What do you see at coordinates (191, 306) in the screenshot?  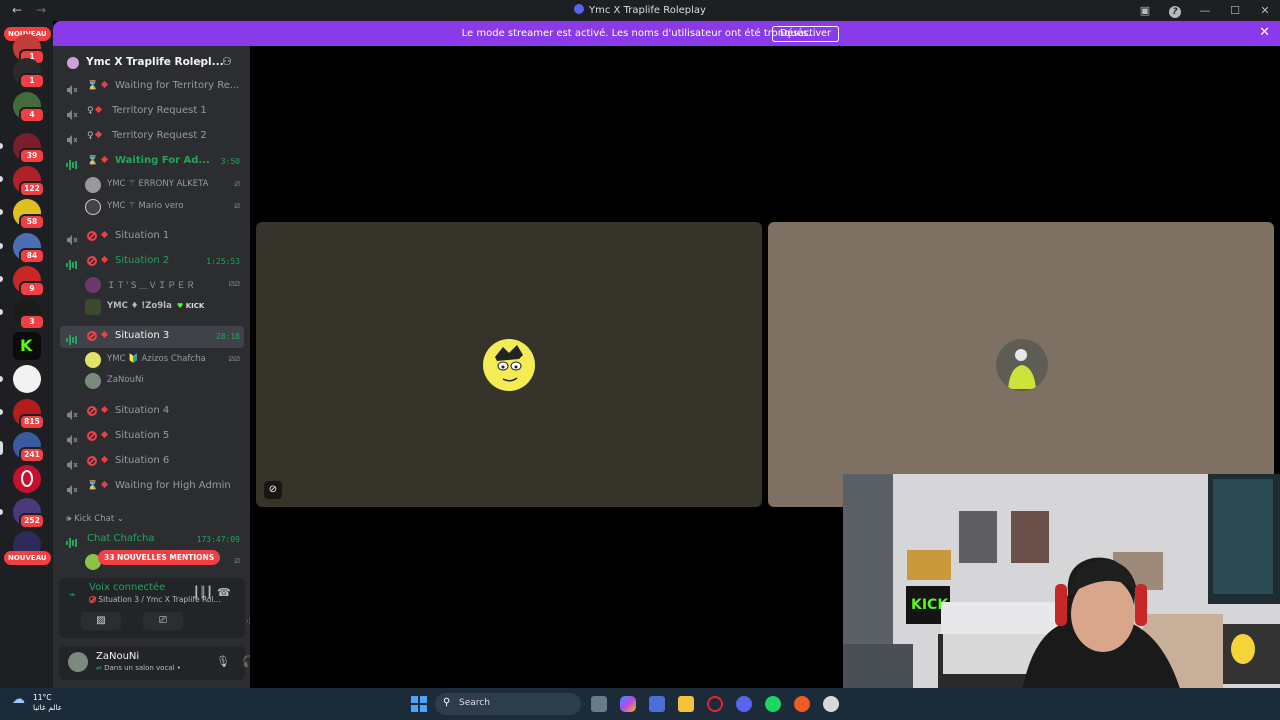 I see `kick-tag: ♥ KICK` at bounding box center [191, 306].